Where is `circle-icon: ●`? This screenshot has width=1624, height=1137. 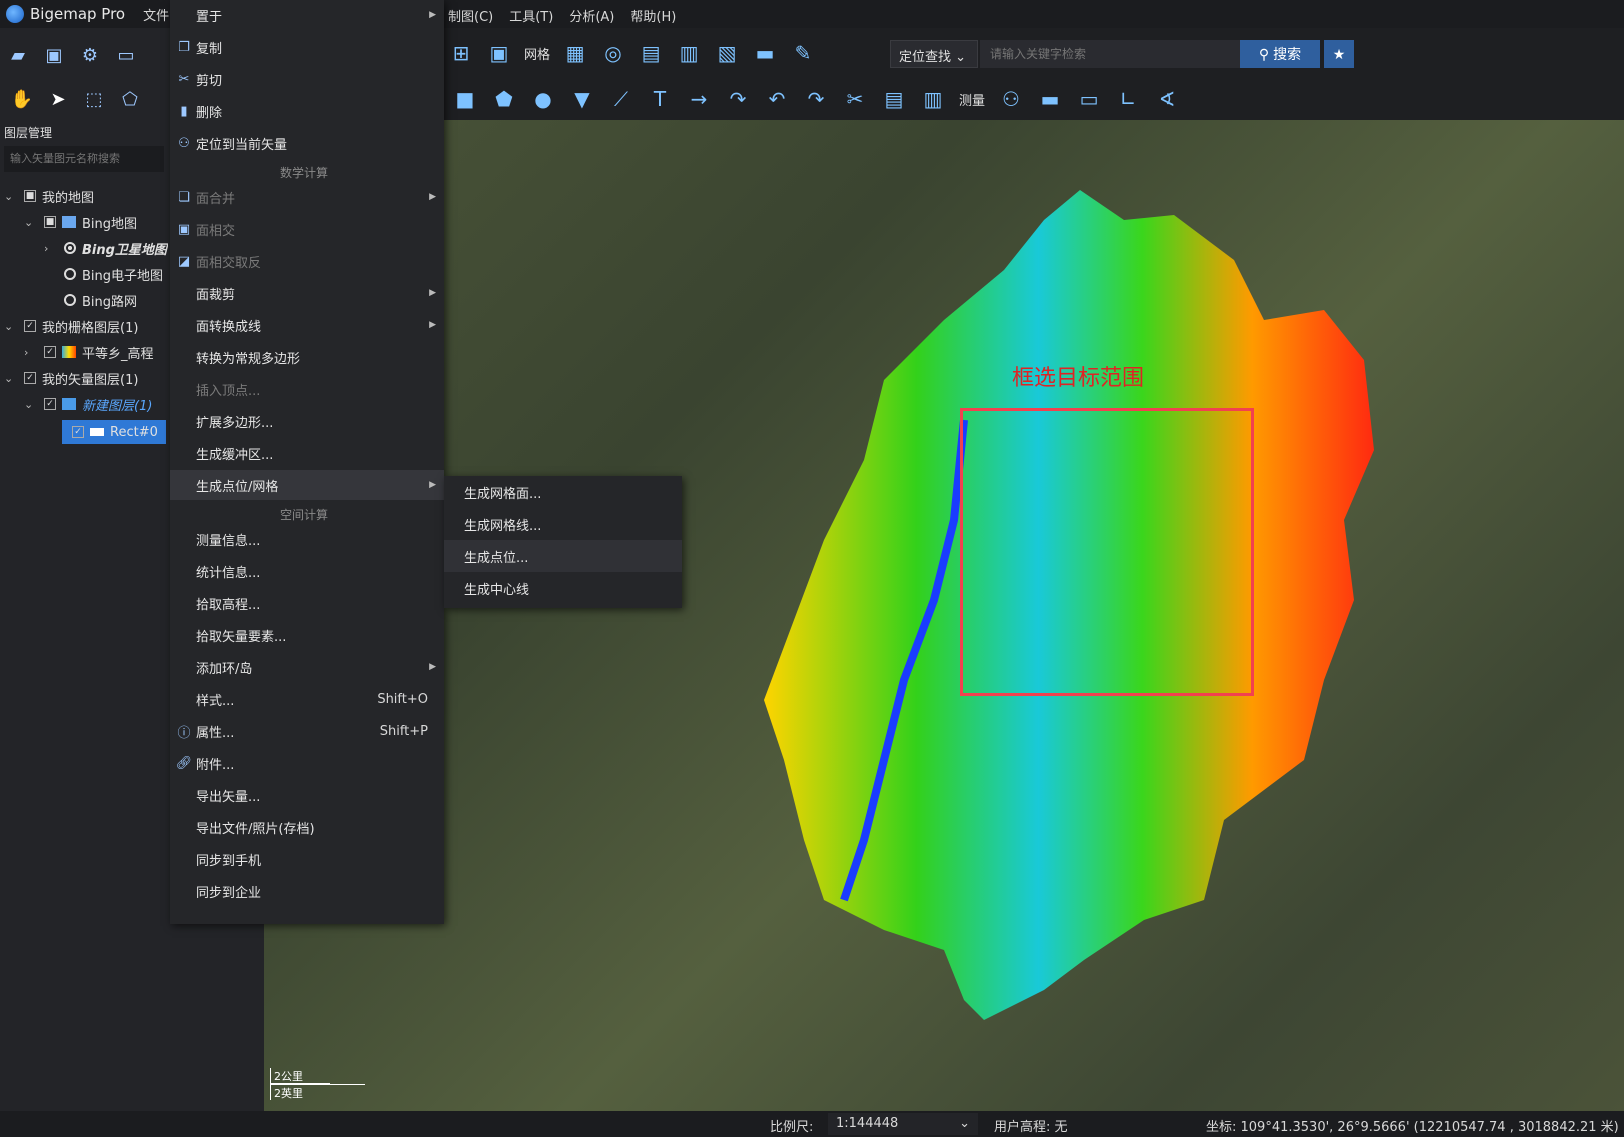
circle-icon: ● is located at coordinates (543, 99).